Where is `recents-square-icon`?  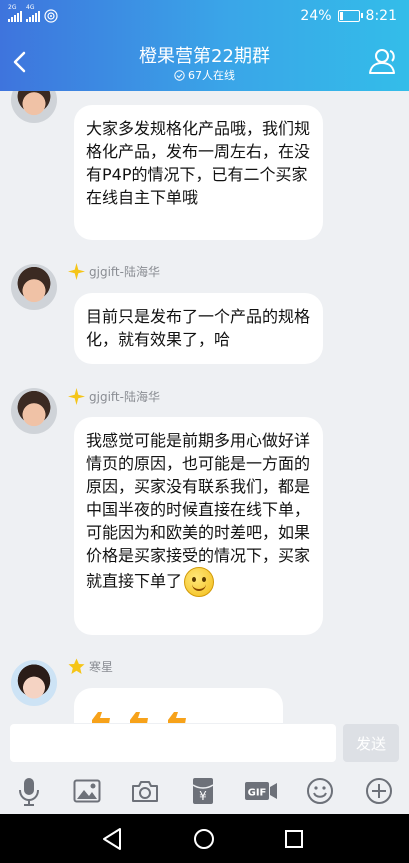
recents-square-icon is located at coordinates (294, 839).